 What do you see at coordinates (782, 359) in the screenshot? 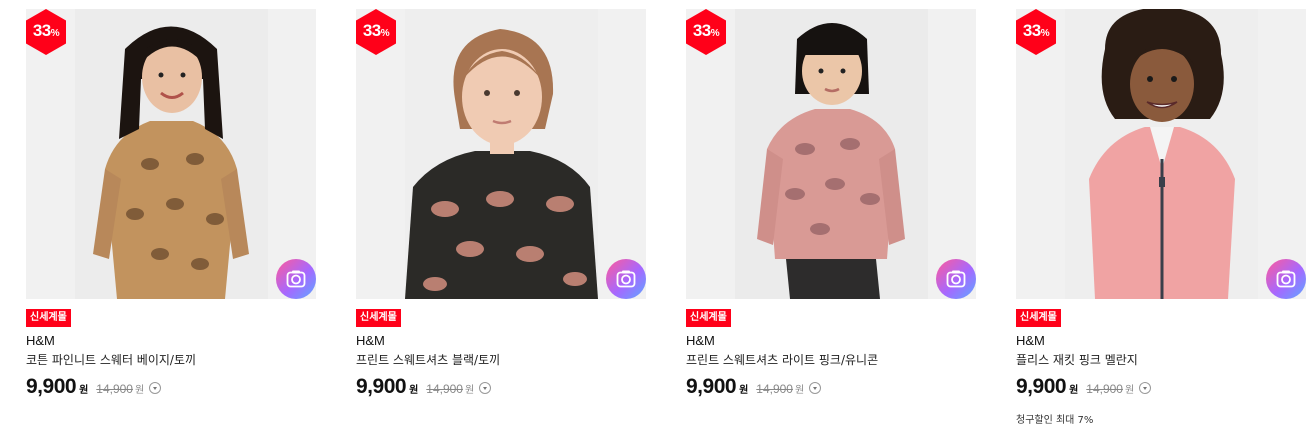
I see `product-name: 프린트 스웨트셔츠 라이트 핑크/유니콘` at bounding box center [782, 359].